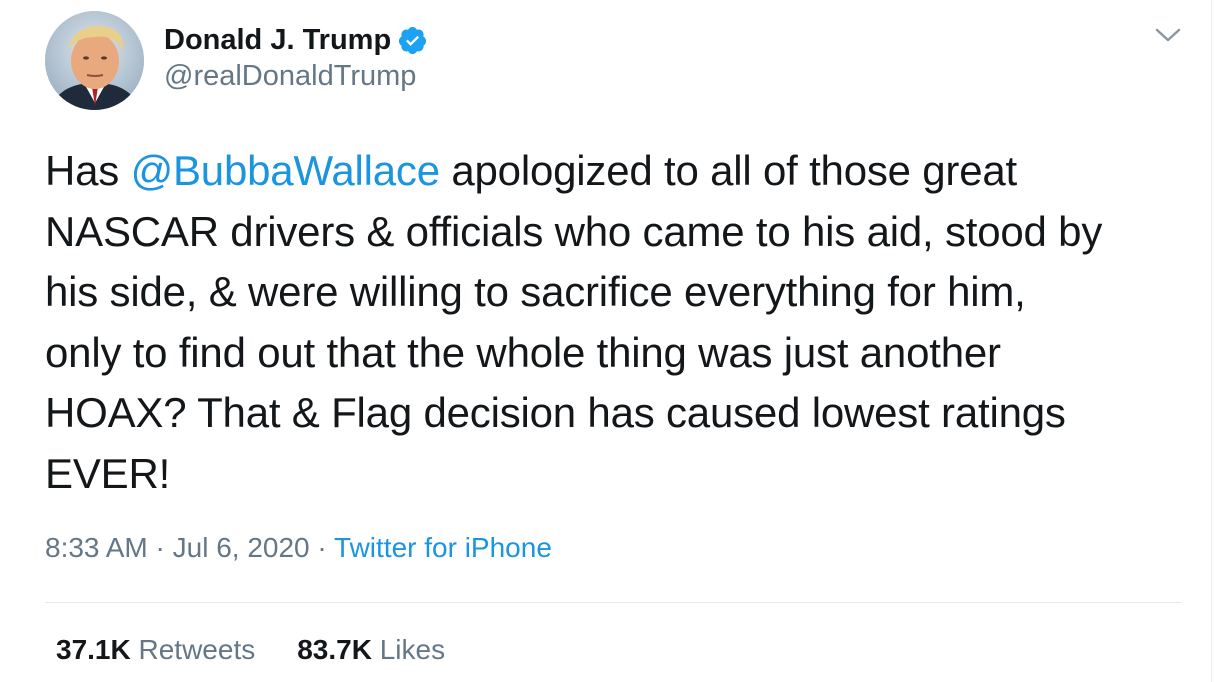 The image size is (1214, 682). What do you see at coordinates (412, 649) in the screenshot?
I see `likes-label: Likes` at bounding box center [412, 649].